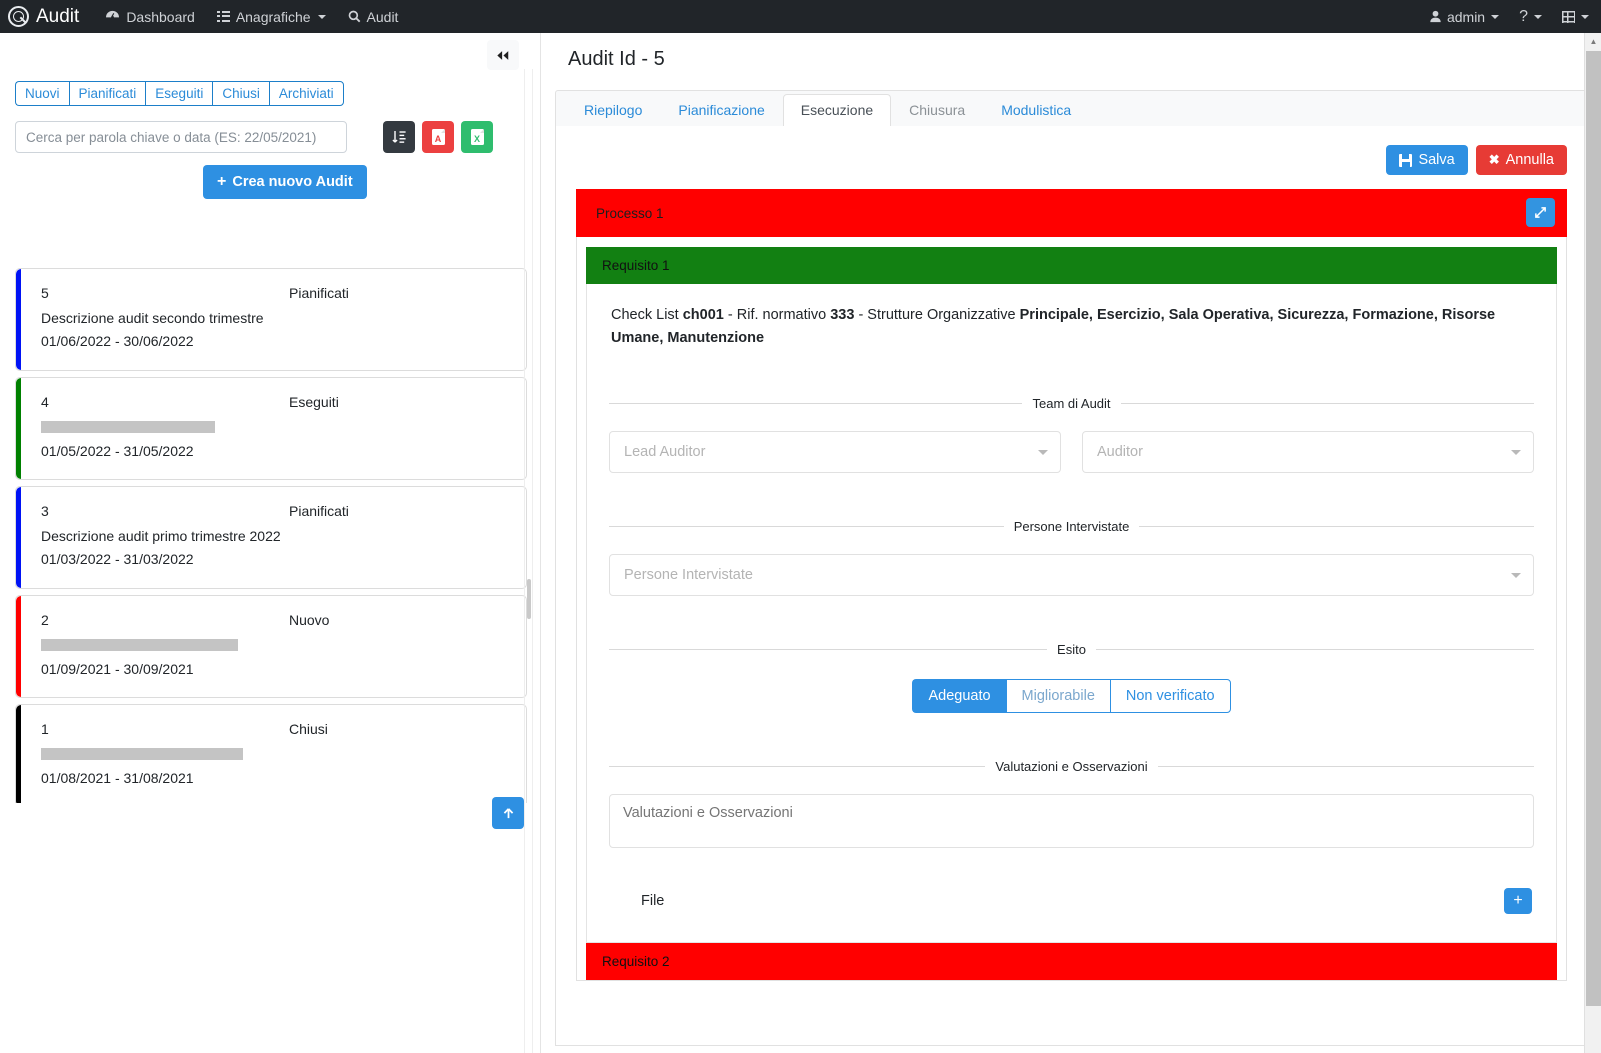 The image size is (1601, 1053). Describe the element at coordinates (58, 16) in the screenshot. I see `brand-label: Audit` at that location.